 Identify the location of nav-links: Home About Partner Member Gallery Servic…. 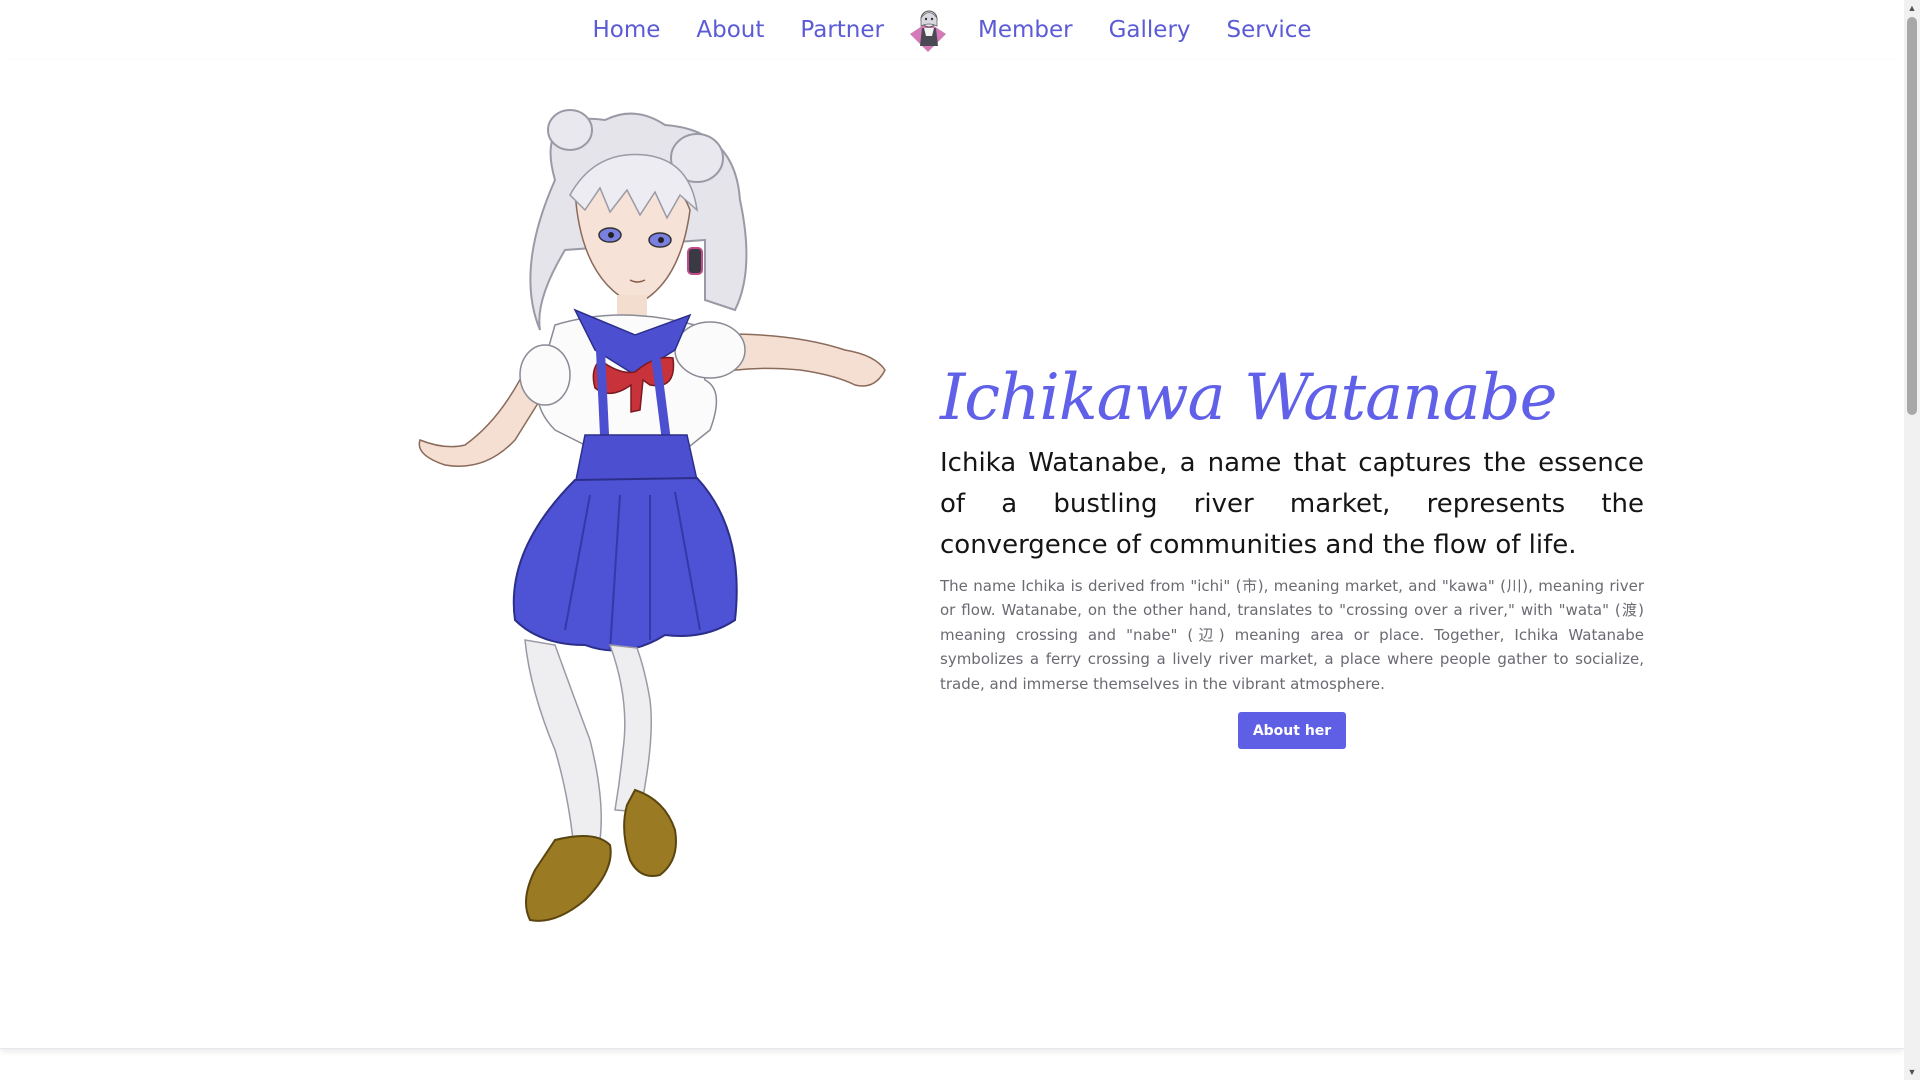
(951, 30).